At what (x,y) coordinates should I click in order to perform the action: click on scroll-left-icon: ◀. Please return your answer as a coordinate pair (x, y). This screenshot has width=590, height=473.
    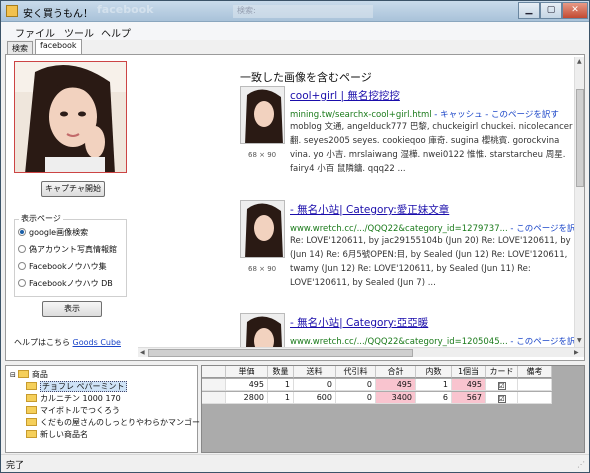
    Looking at the image, I should click on (142, 352).